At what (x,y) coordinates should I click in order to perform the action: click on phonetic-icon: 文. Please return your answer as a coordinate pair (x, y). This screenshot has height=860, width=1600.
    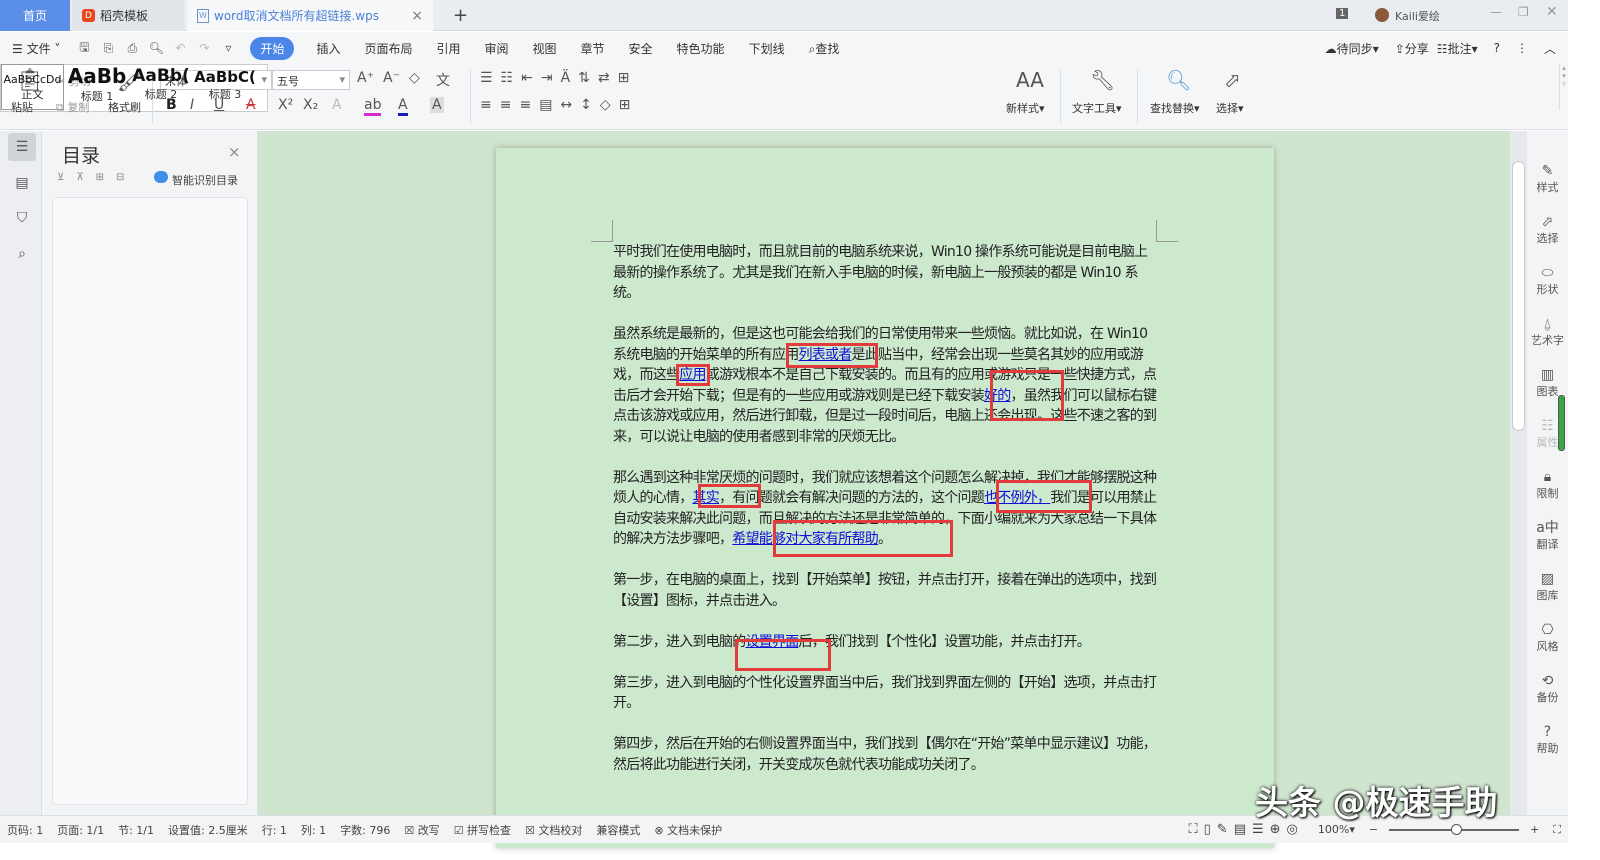
    Looking at the image, I should click on (443, 80).